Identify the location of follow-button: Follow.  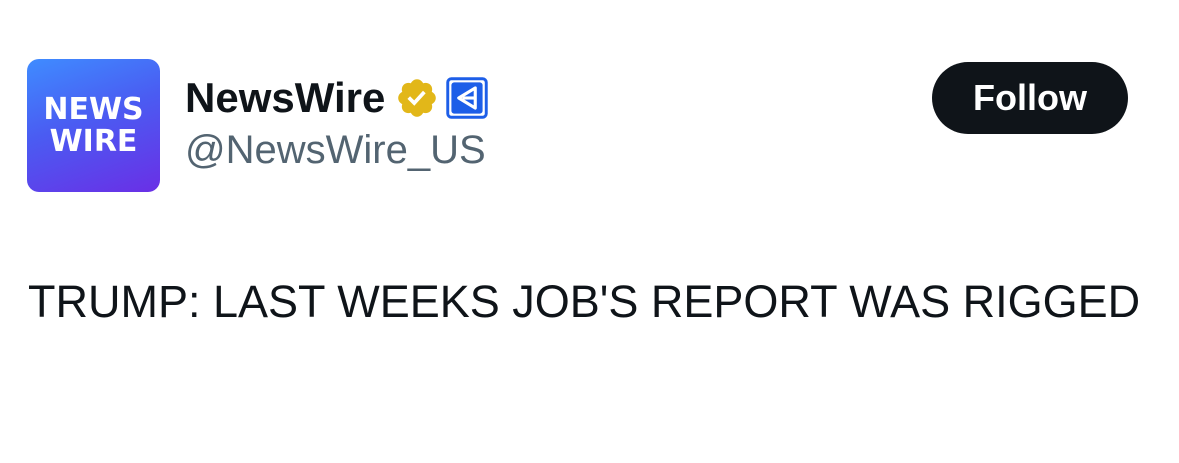
(1030, 98).